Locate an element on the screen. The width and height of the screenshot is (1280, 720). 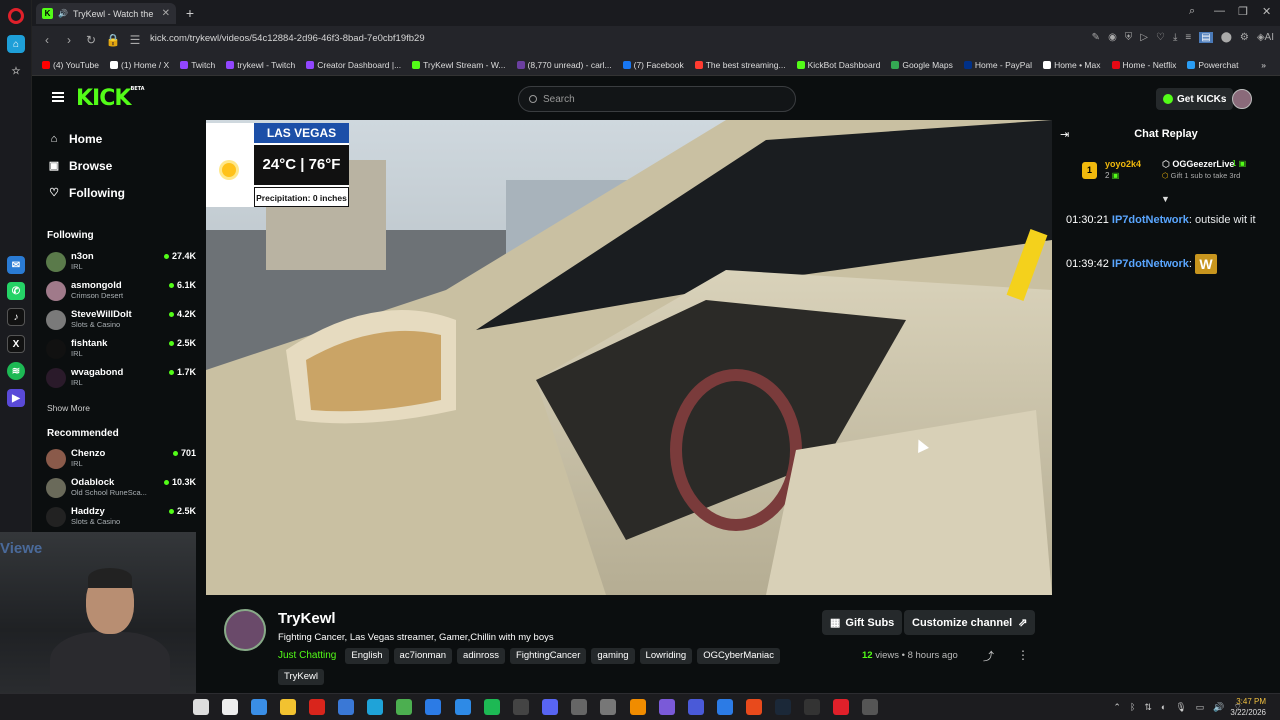
camera-icon: ◉ is located at coordinates (1112, 37).